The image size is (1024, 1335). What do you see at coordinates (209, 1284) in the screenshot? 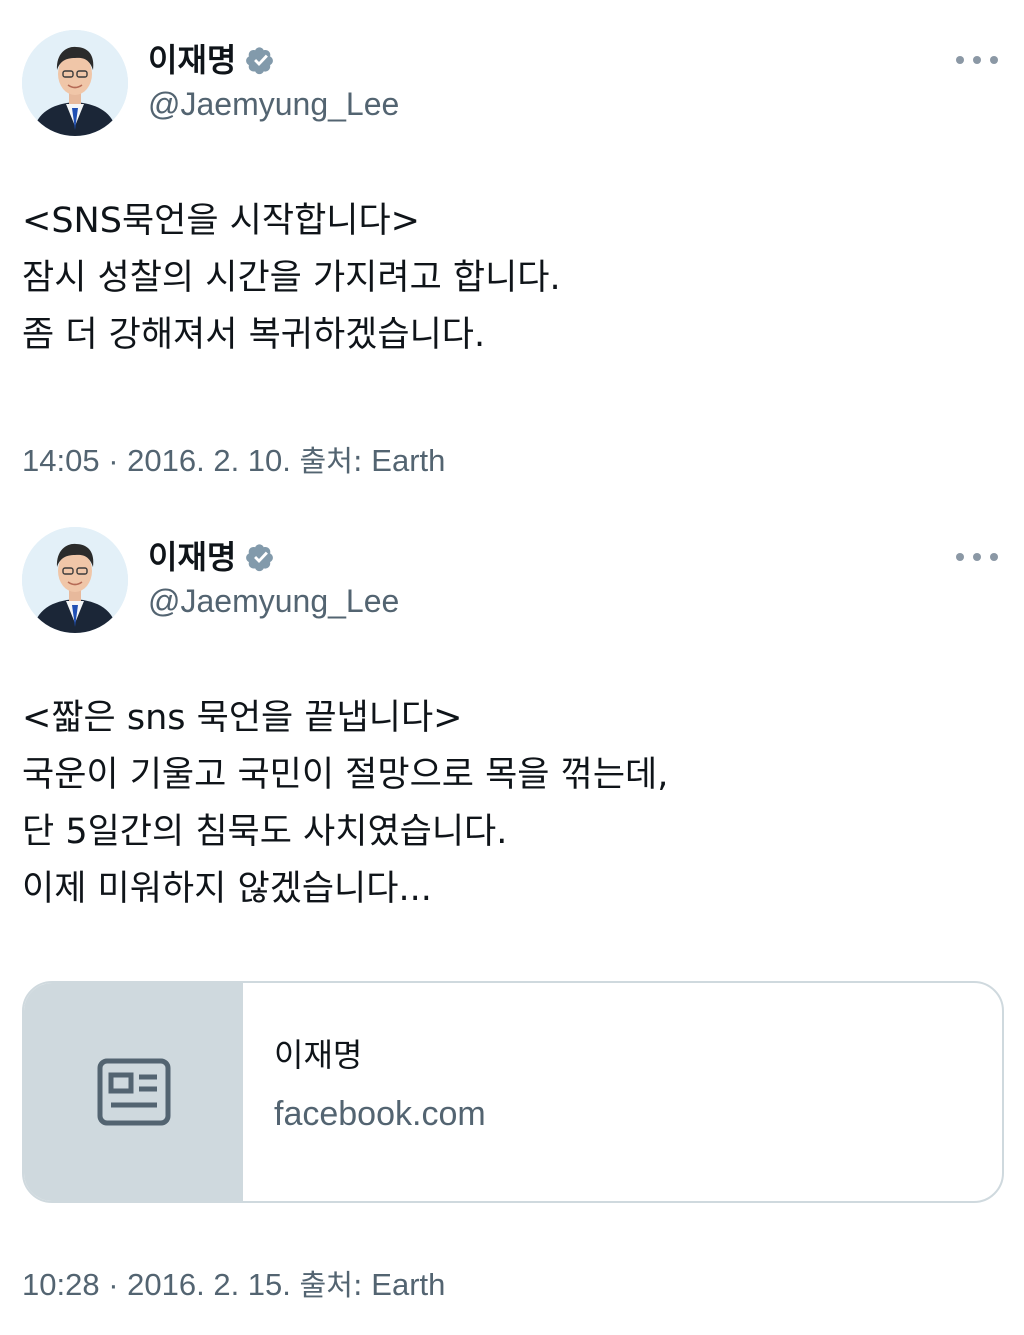
I see `tweet-date: 2016. 2. 15.` at bounding box center [209, 1284].